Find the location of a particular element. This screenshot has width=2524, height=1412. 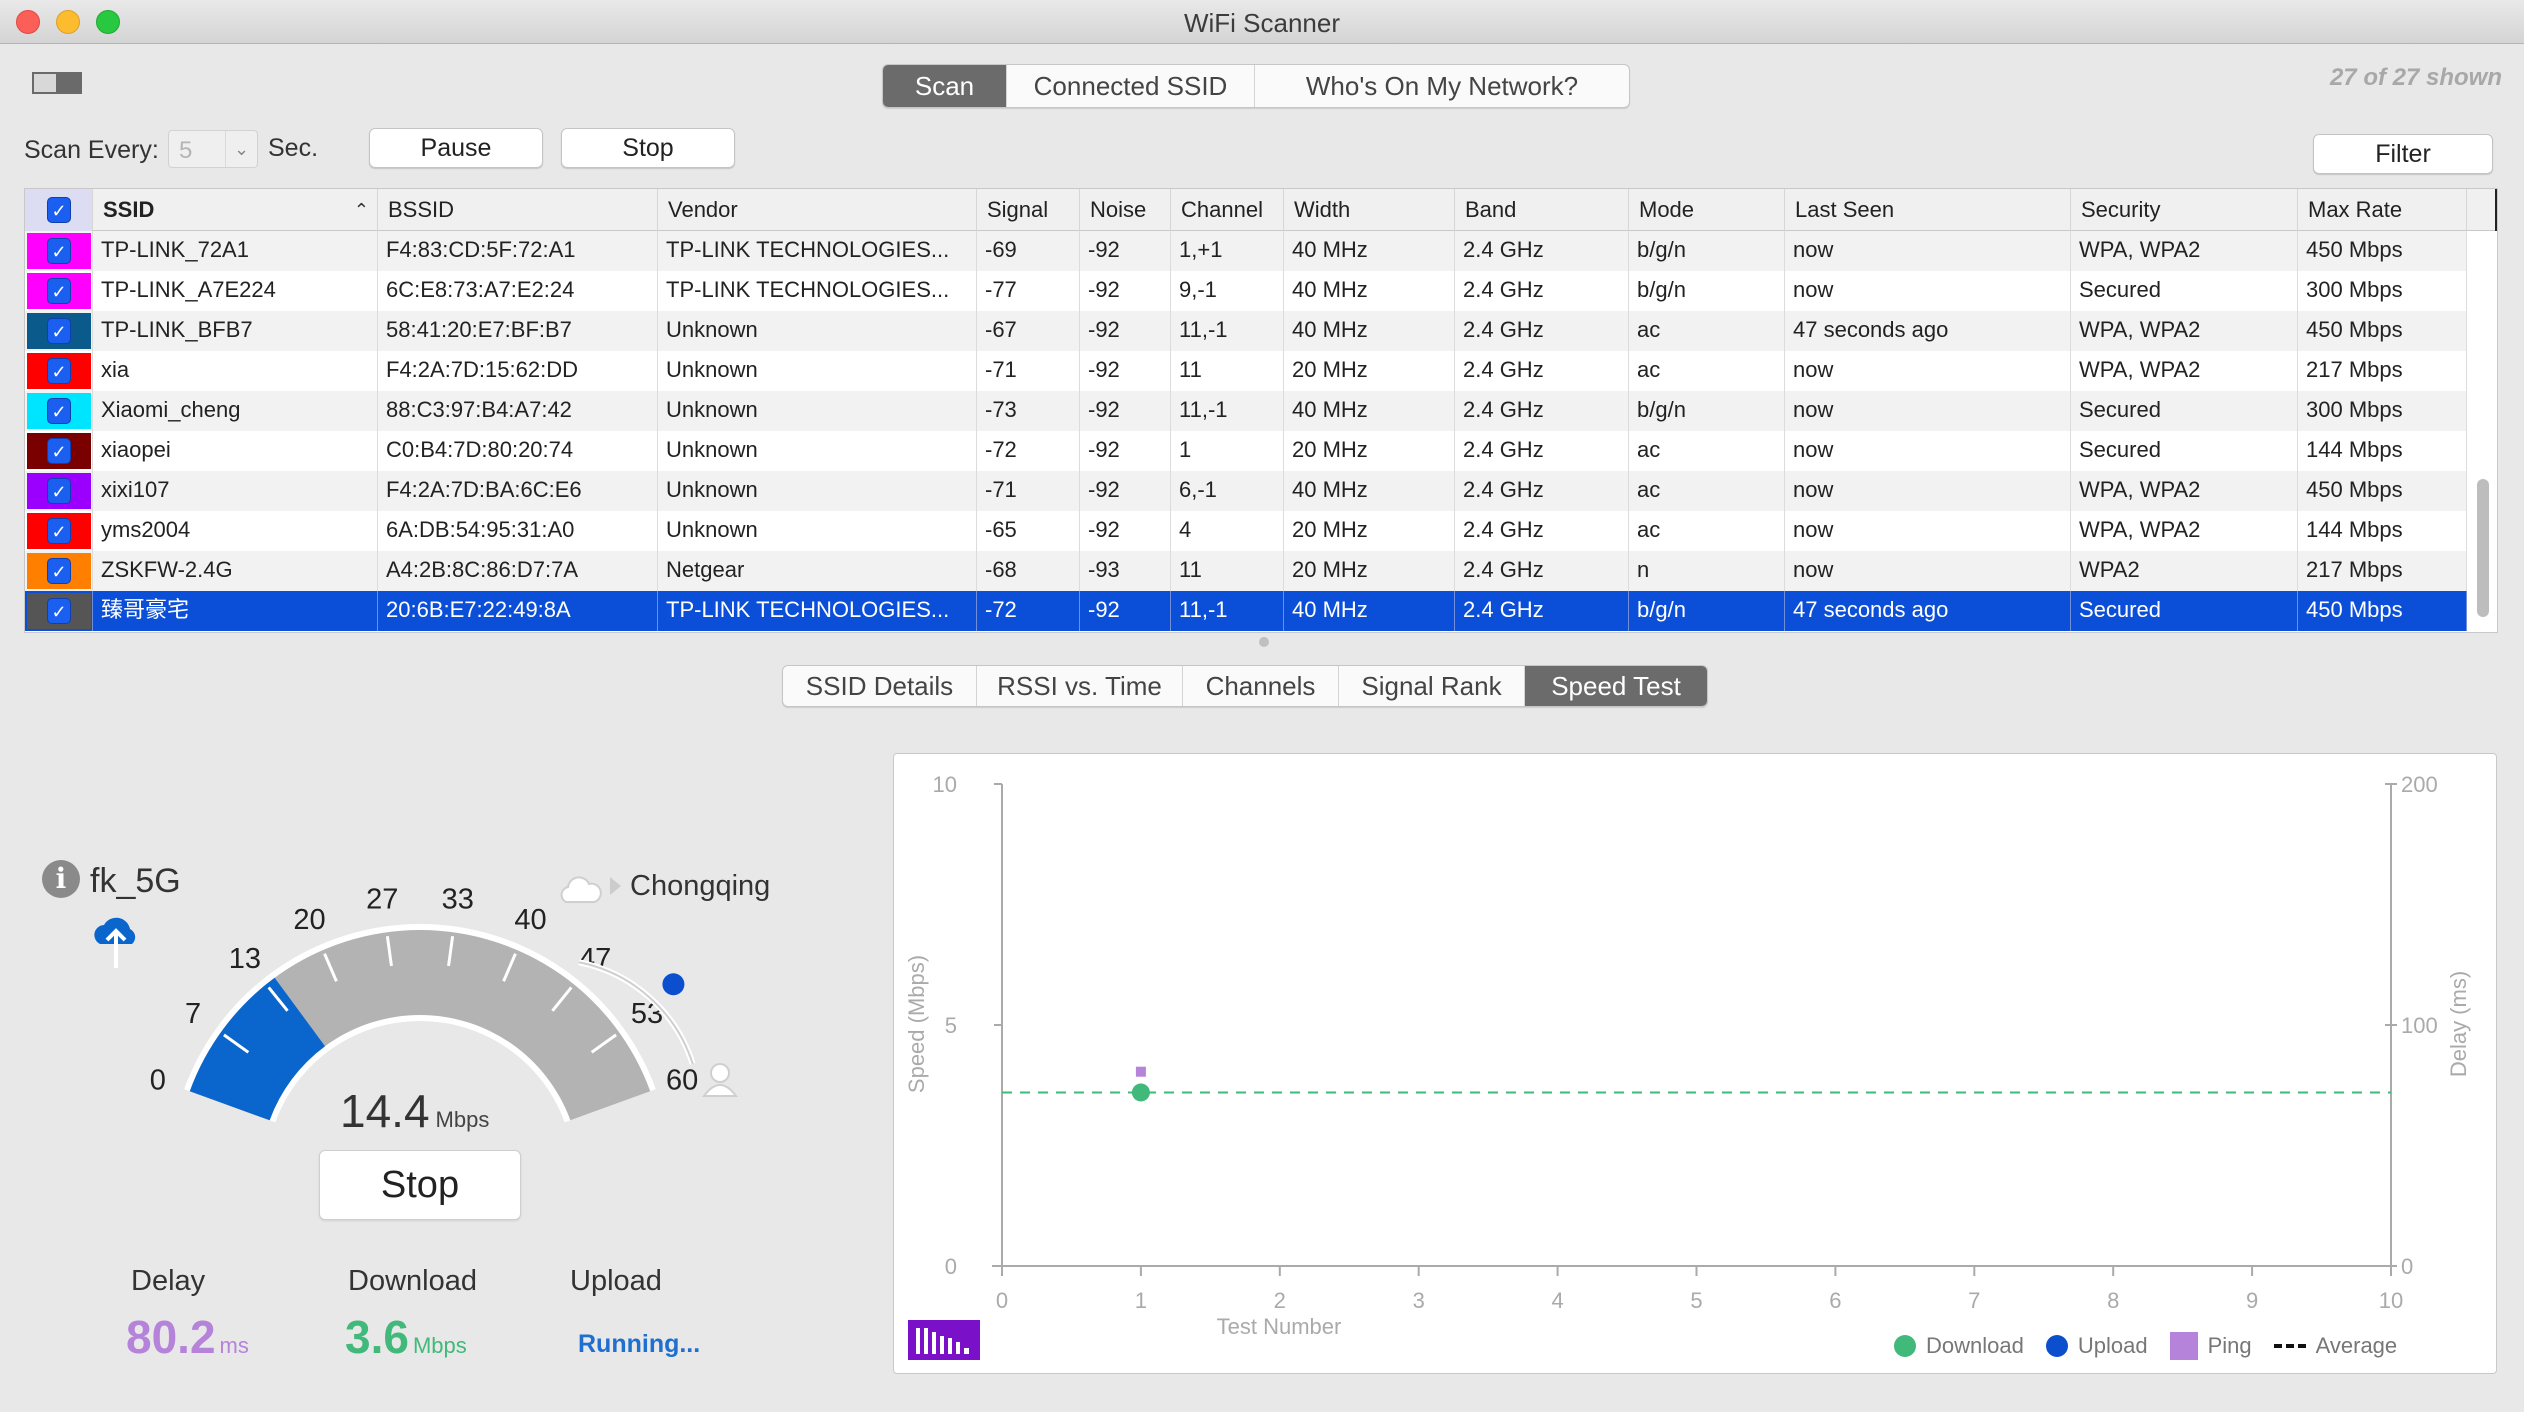

cell-signal: -67 is located at coordinates (1028, 331).